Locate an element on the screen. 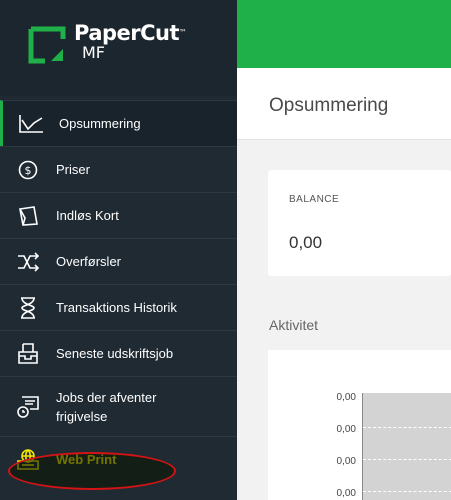  balance-label: BALANCE is located at coordinates (314, 199).